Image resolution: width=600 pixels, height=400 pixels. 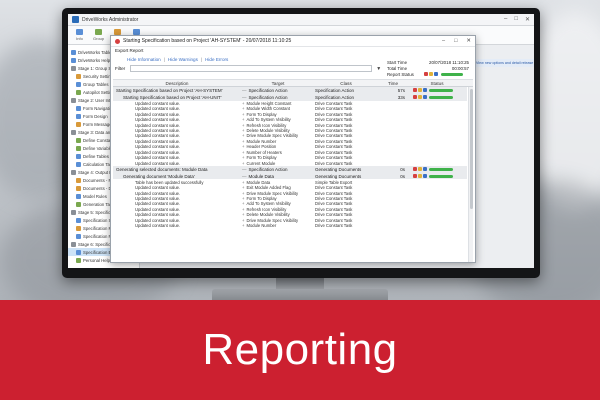 What do you see at coordinates (471, 149) in the screenshot?
I see `scrollbar-thumb` at bounding box center [471, 149].